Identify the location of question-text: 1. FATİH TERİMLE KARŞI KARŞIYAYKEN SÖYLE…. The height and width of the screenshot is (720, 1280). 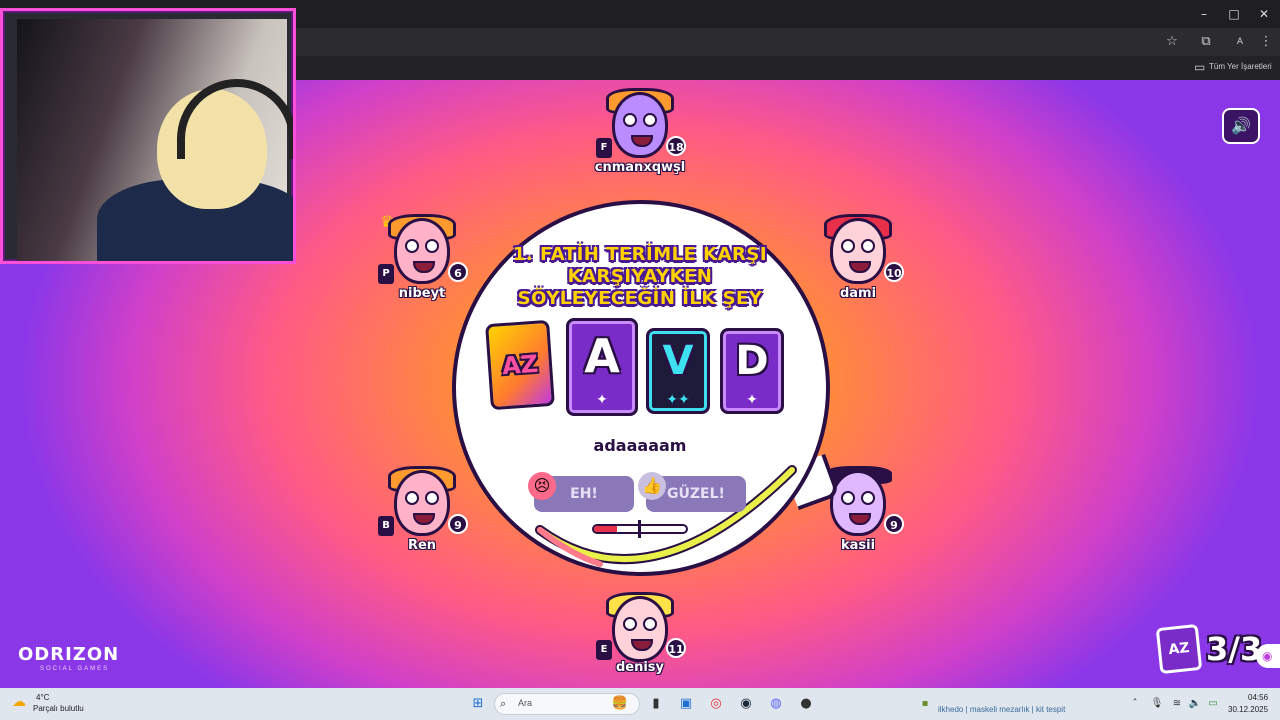
(640, 276).